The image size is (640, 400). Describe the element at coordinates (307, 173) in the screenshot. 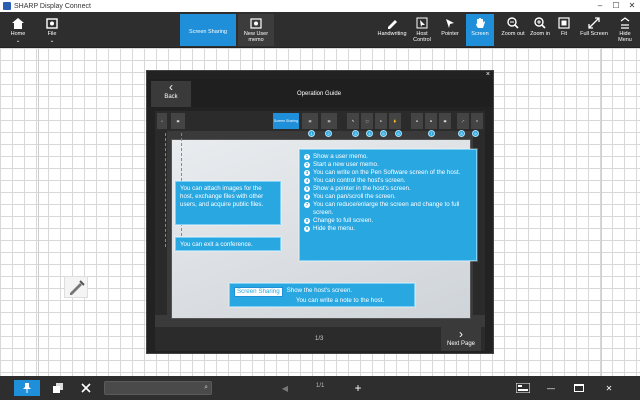

I see `callout-number: 3` at that location.